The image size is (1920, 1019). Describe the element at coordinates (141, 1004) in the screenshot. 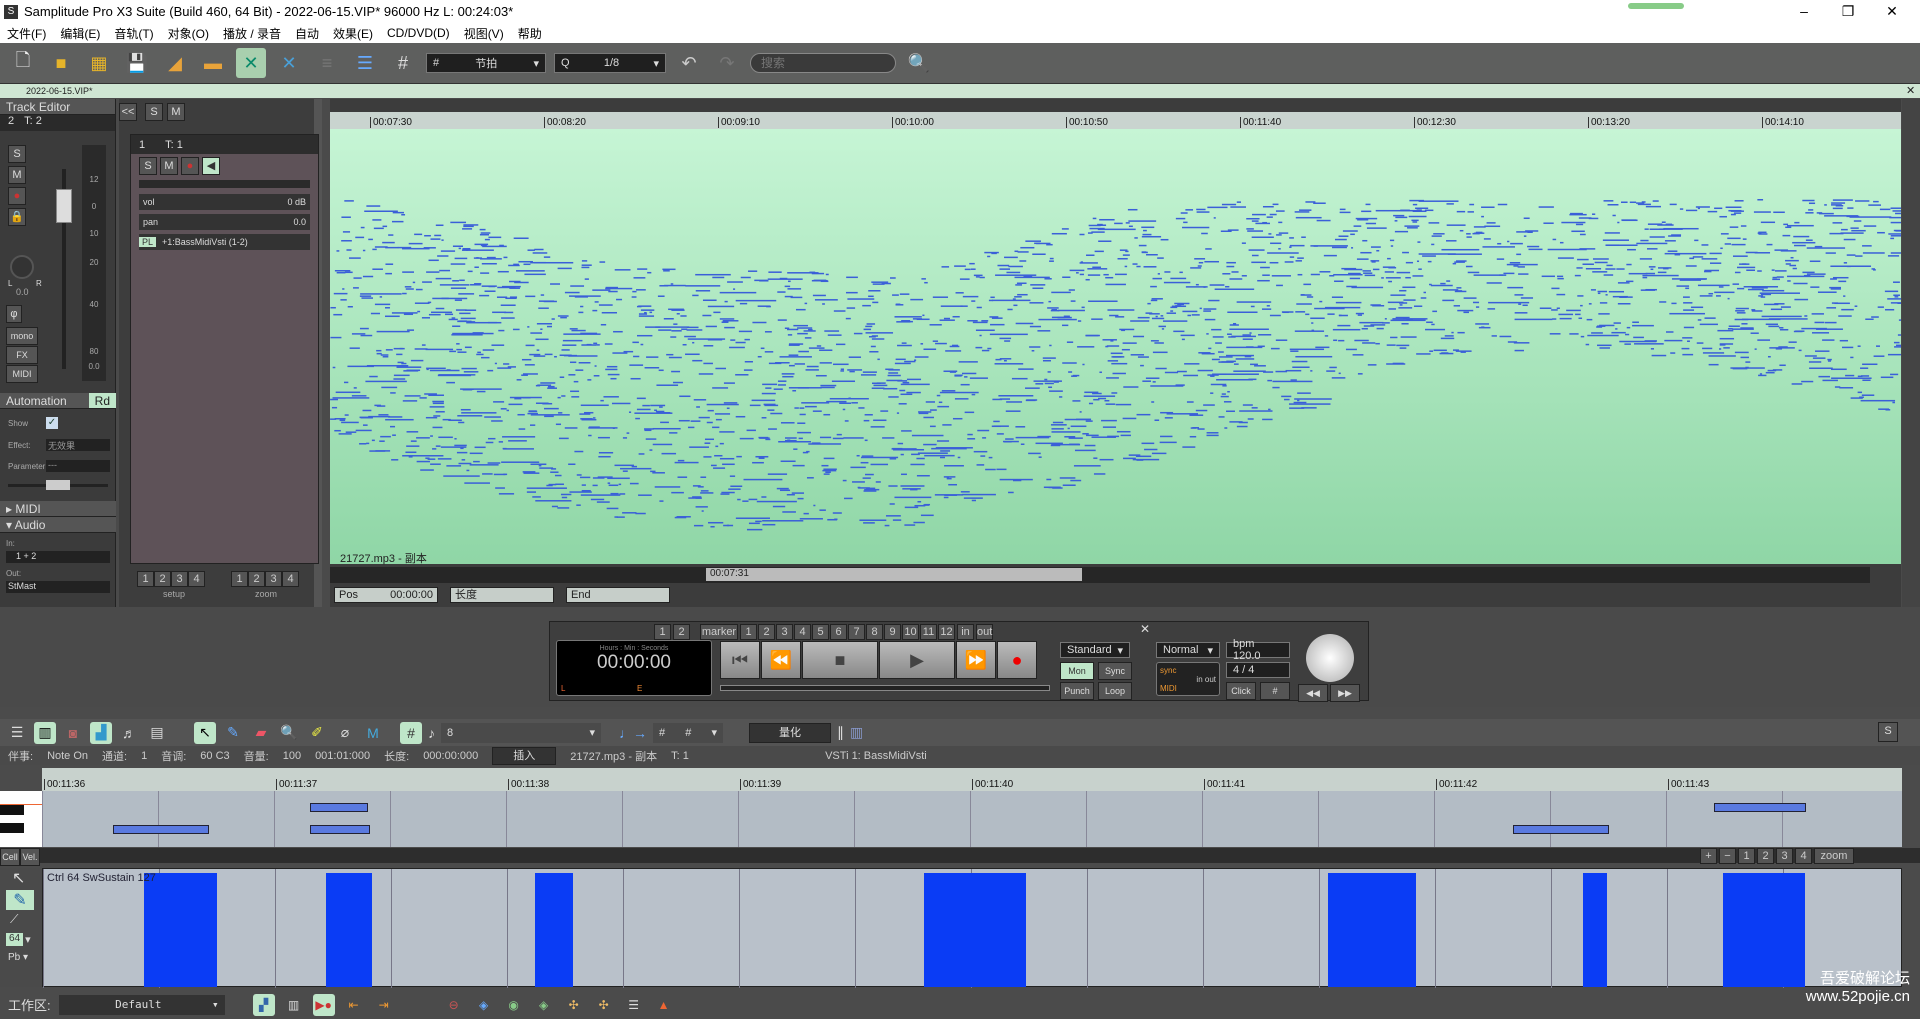

I see `workspace-select: Default ▾` at that location.